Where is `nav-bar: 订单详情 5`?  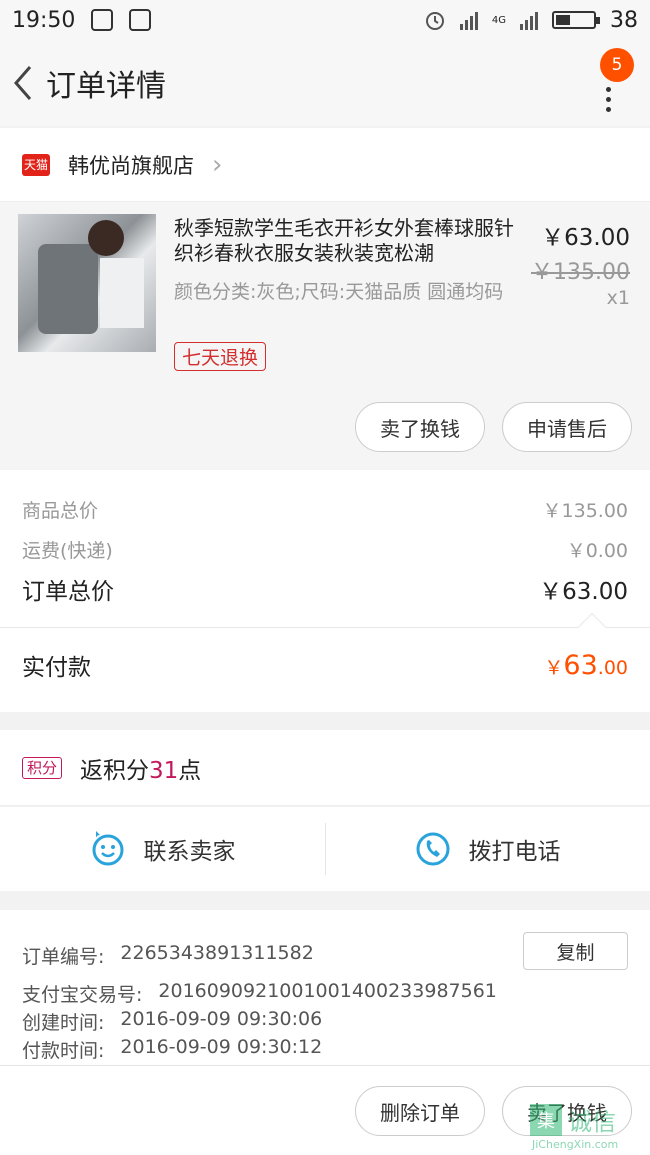 nav-bar: 订单详情 5 is located at coordinates (325, 83).